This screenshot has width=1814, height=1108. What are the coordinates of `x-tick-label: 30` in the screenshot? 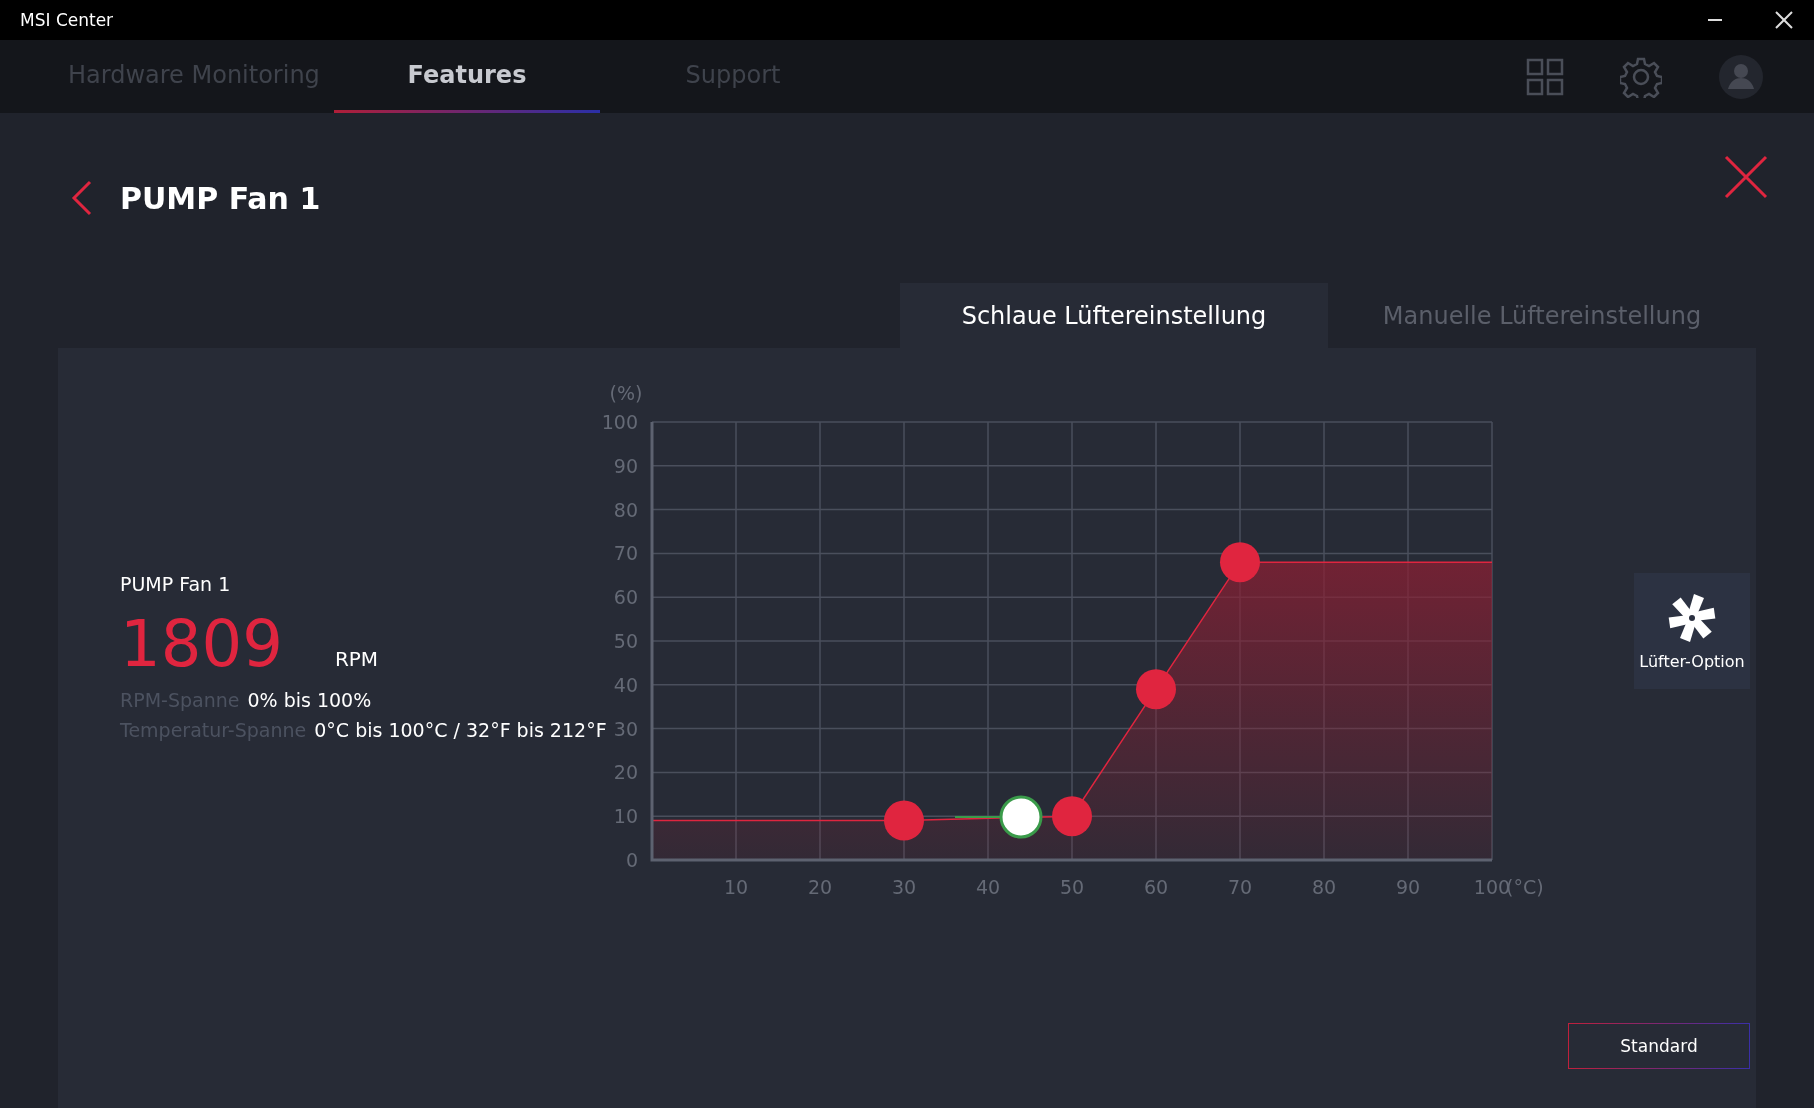 It's located at (904, 887).